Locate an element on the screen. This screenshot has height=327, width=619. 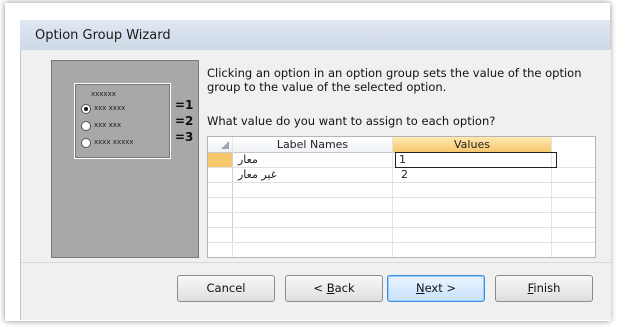
next-button: Next > is located at coordinates (436, 288).